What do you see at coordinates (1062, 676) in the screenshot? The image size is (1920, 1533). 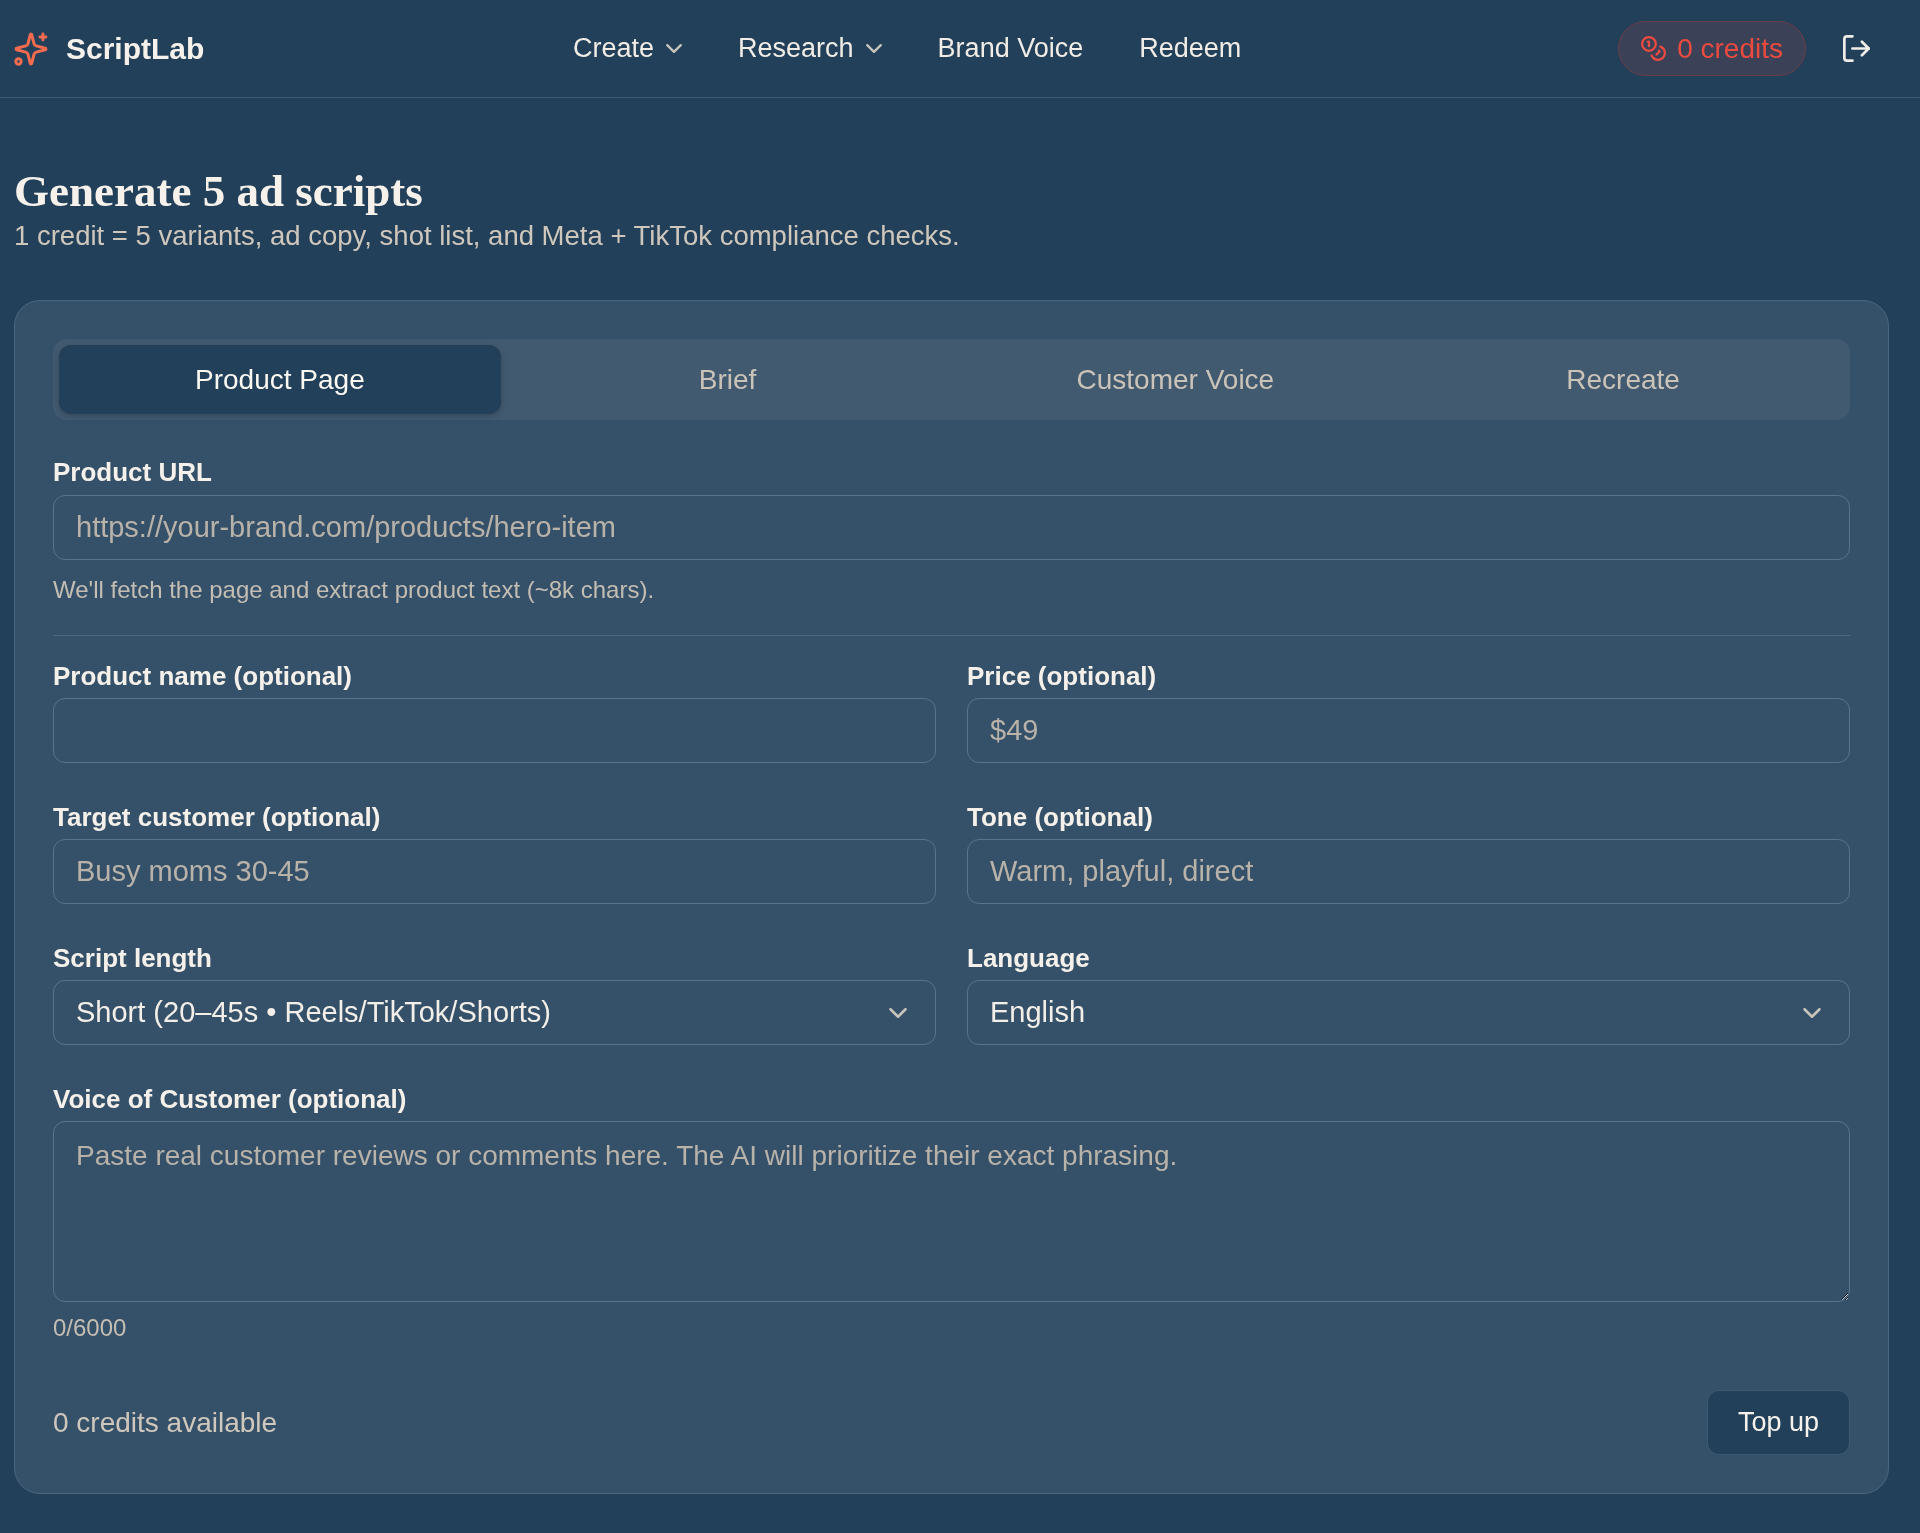 I see `field-label: Price (optional)` at bounding box center [1062, 676].